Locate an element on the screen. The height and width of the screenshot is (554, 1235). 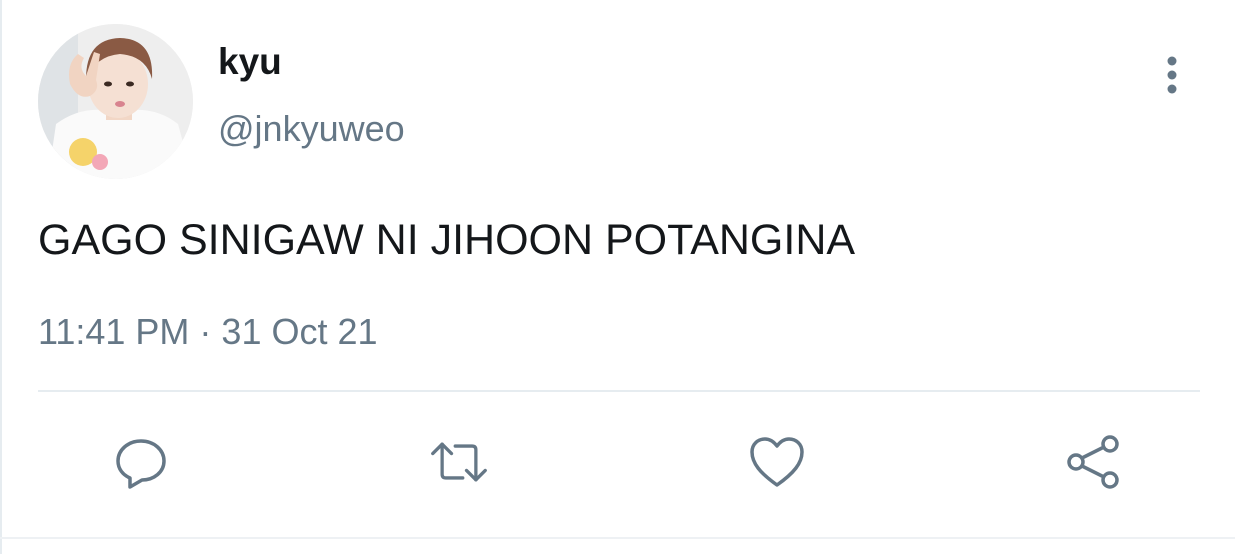
more-vertical-icon is located at coordinates (1172, 75).